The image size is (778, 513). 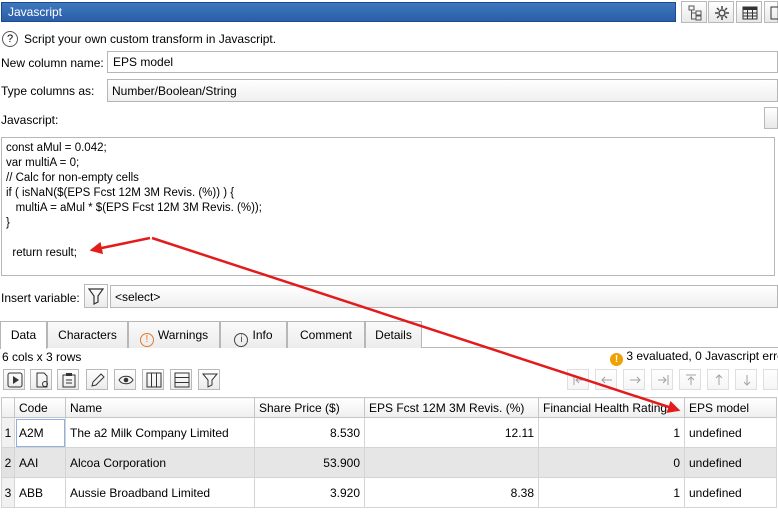 I want to click on column-header: EPS model, so click(x=730, y=407).